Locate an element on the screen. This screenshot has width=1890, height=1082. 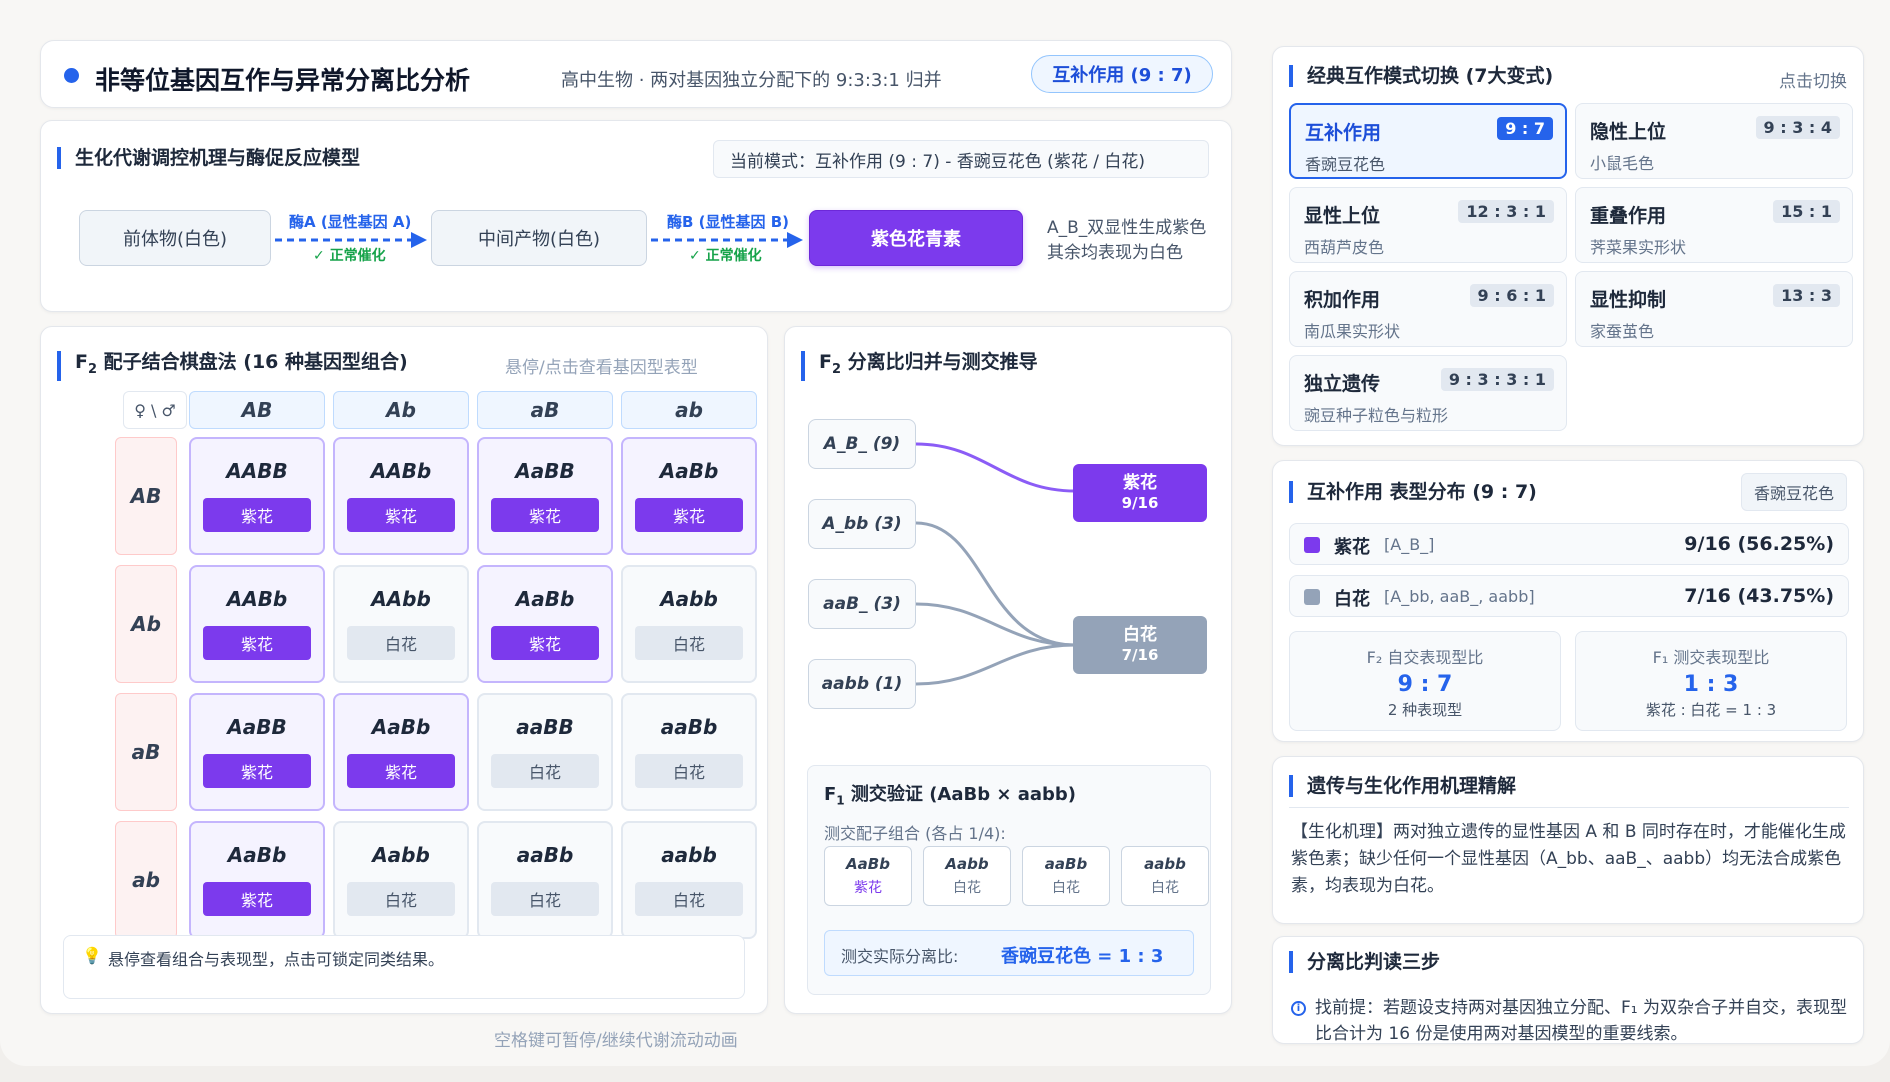
gamete-row-header: ab is located at coordinates (146, 880).